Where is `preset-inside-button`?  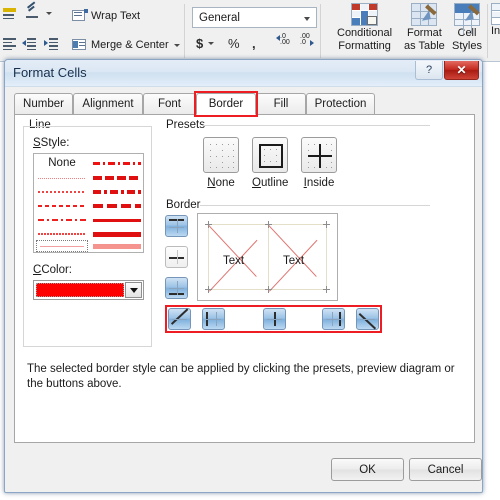
preset-inside-button is located at coordinates (319, 155).